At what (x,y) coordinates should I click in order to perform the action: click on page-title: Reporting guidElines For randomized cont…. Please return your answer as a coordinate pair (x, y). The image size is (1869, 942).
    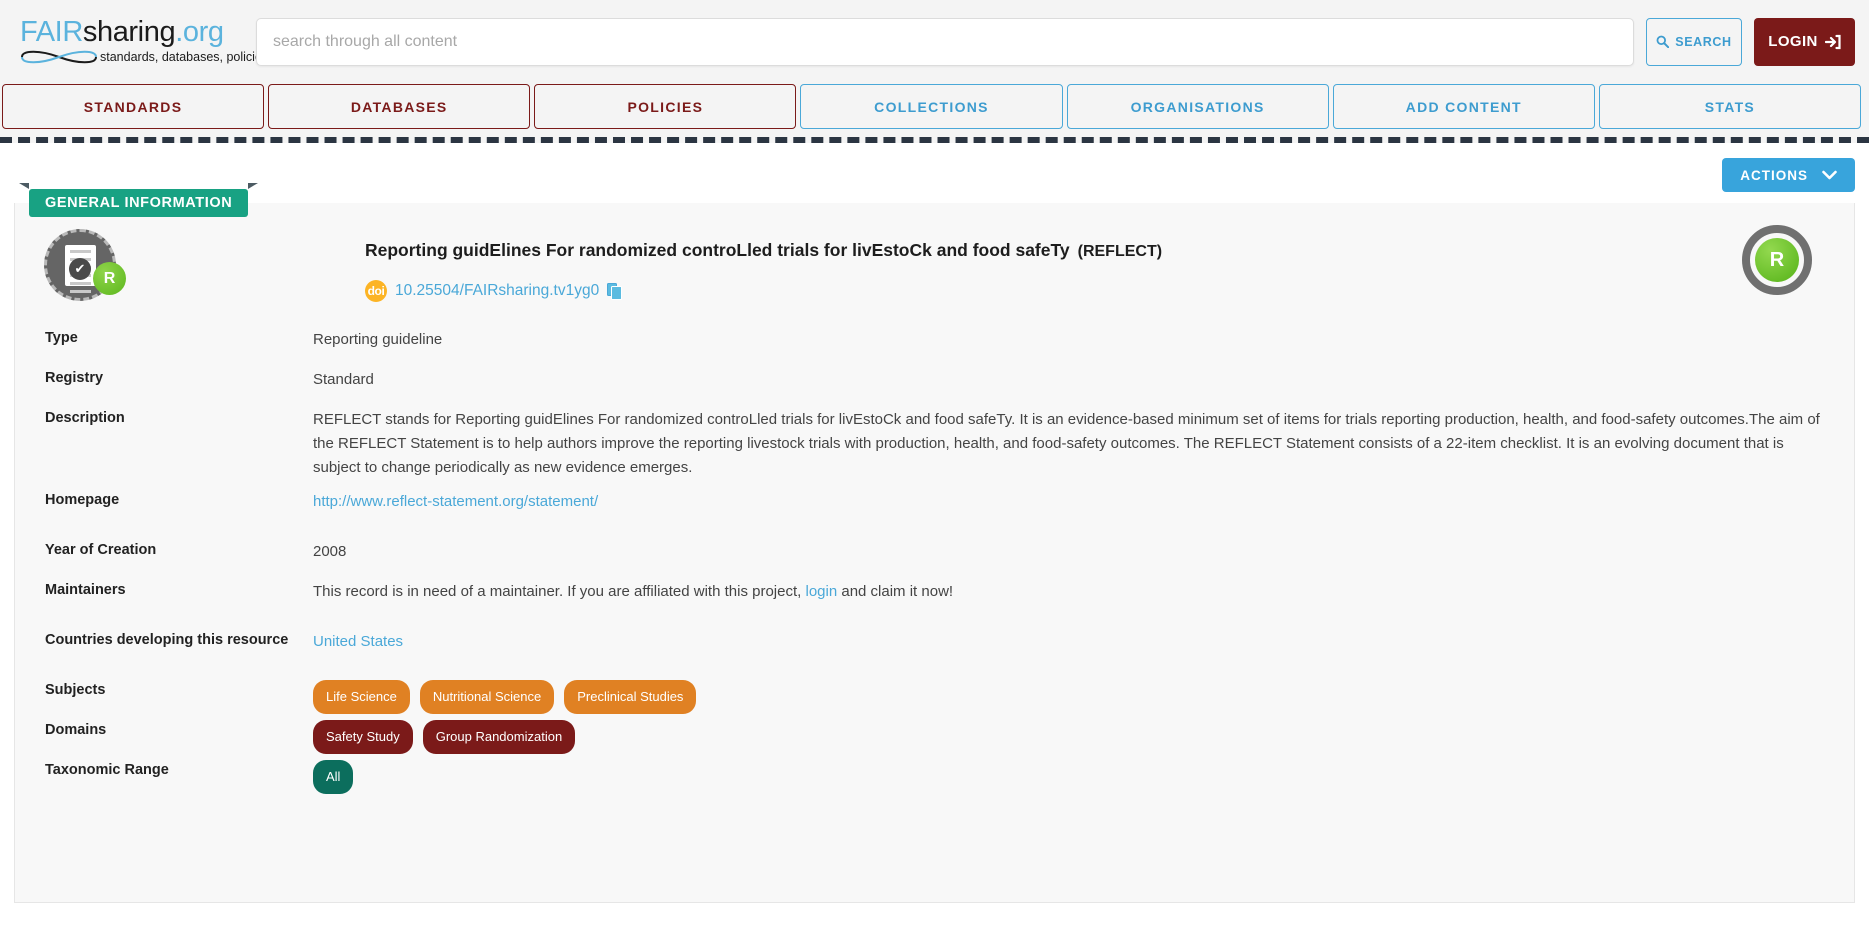
    Looking at the image, I should click on (1004, 250).